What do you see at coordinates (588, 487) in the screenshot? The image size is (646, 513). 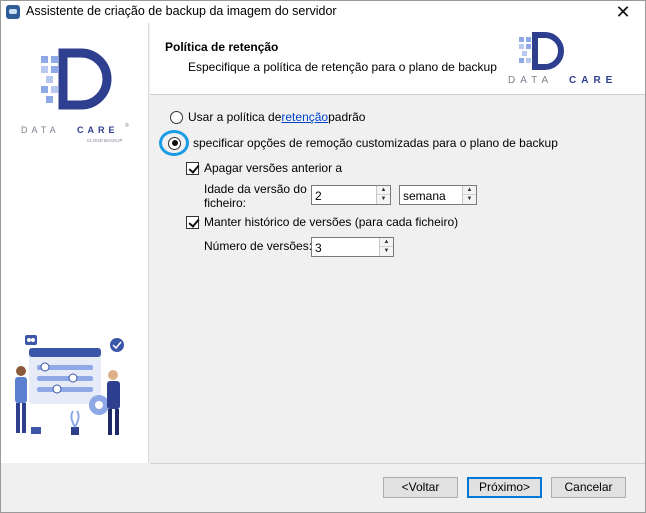 I see `cancel-button: Cancelar` at bounding box center [588, 487].